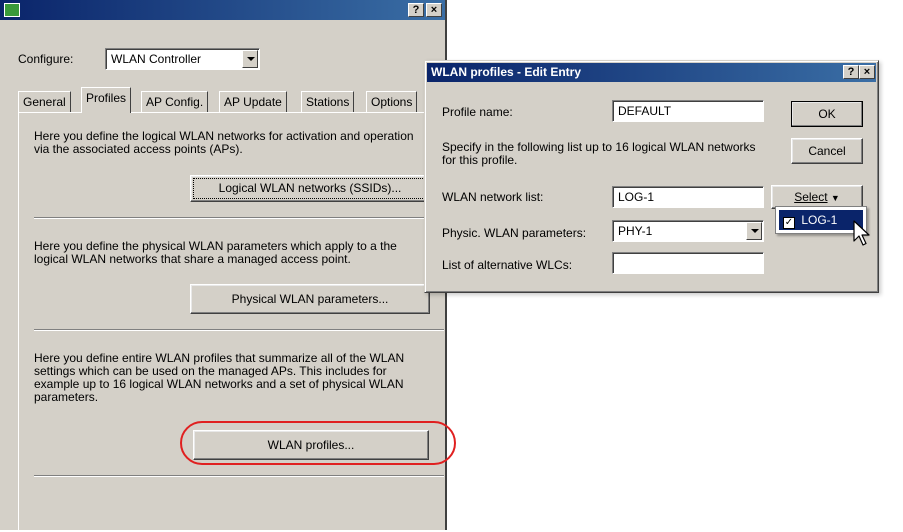 The image size is (903, 532). What do you see at coordinates (688, 111) in the screenshot?
I see `profile-name-input: DEFAULT` at bounding box center [688, 111].